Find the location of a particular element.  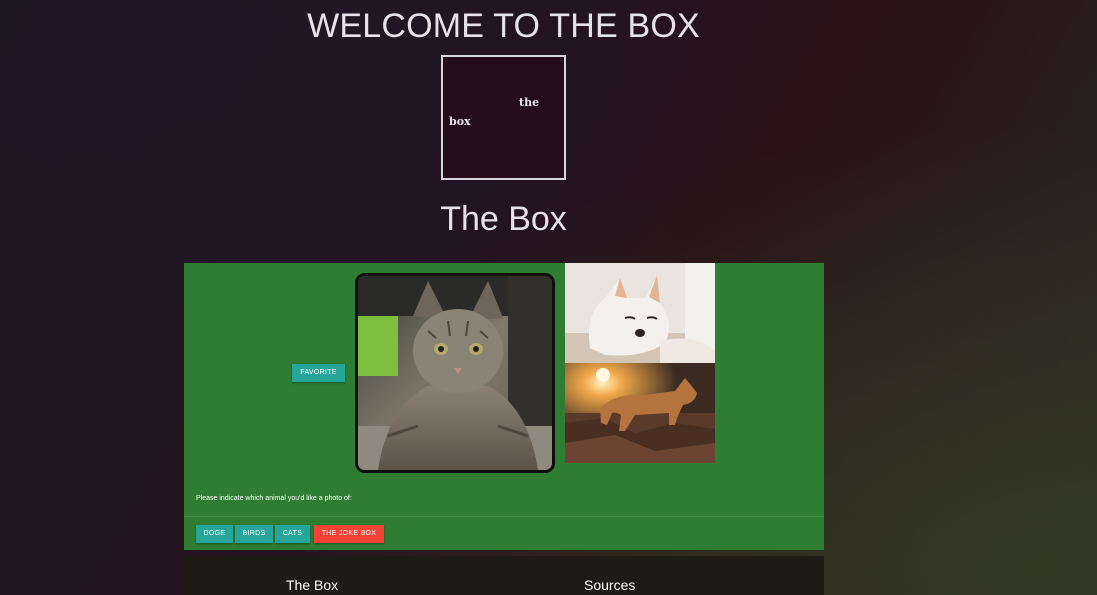

cat-photo is located at coordinates (455, 373).